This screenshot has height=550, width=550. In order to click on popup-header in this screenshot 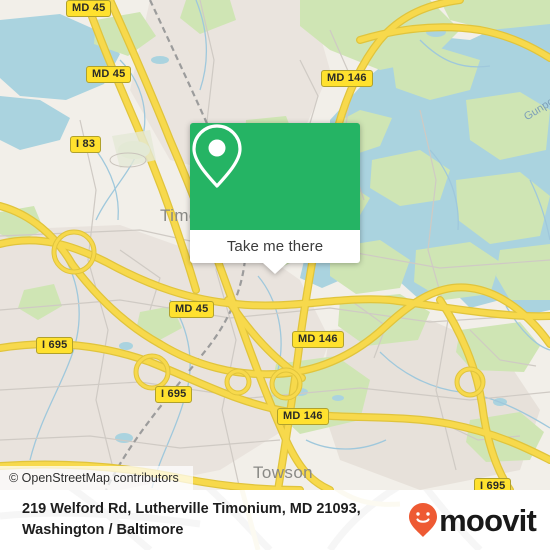, I will do `click(275, 176)`.